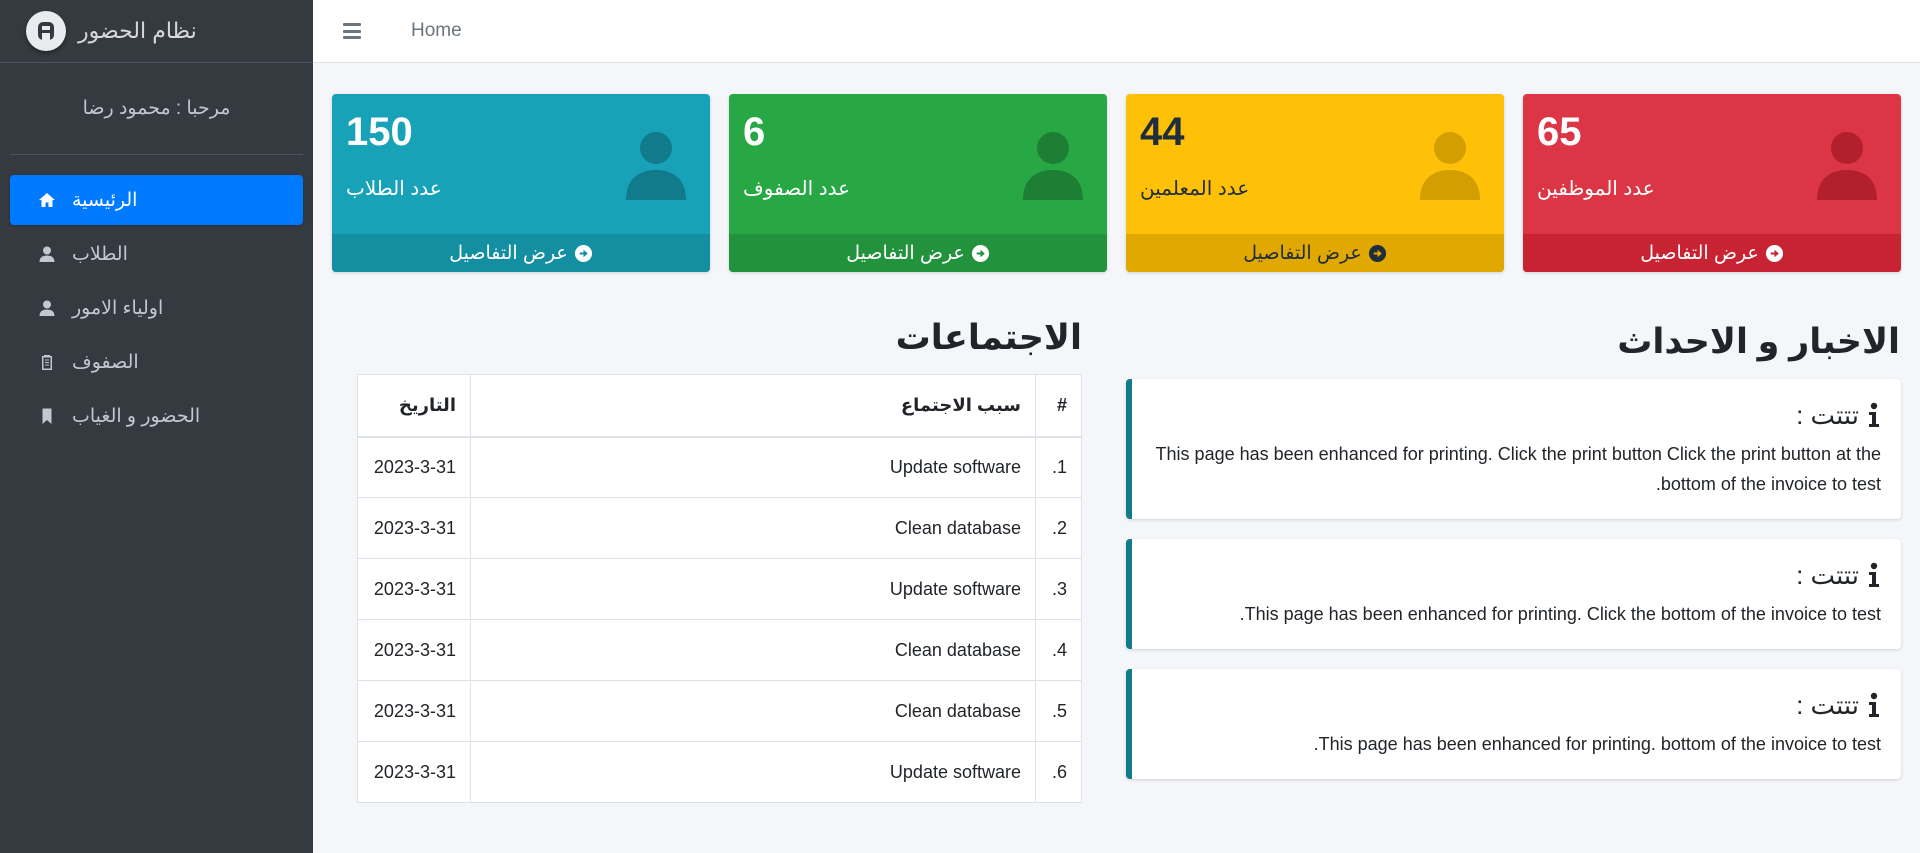 This screenshot has width=1920, height=853. I want to click on table-header-row: # سبب الاجتماع التاريخ, so click(719, 406).